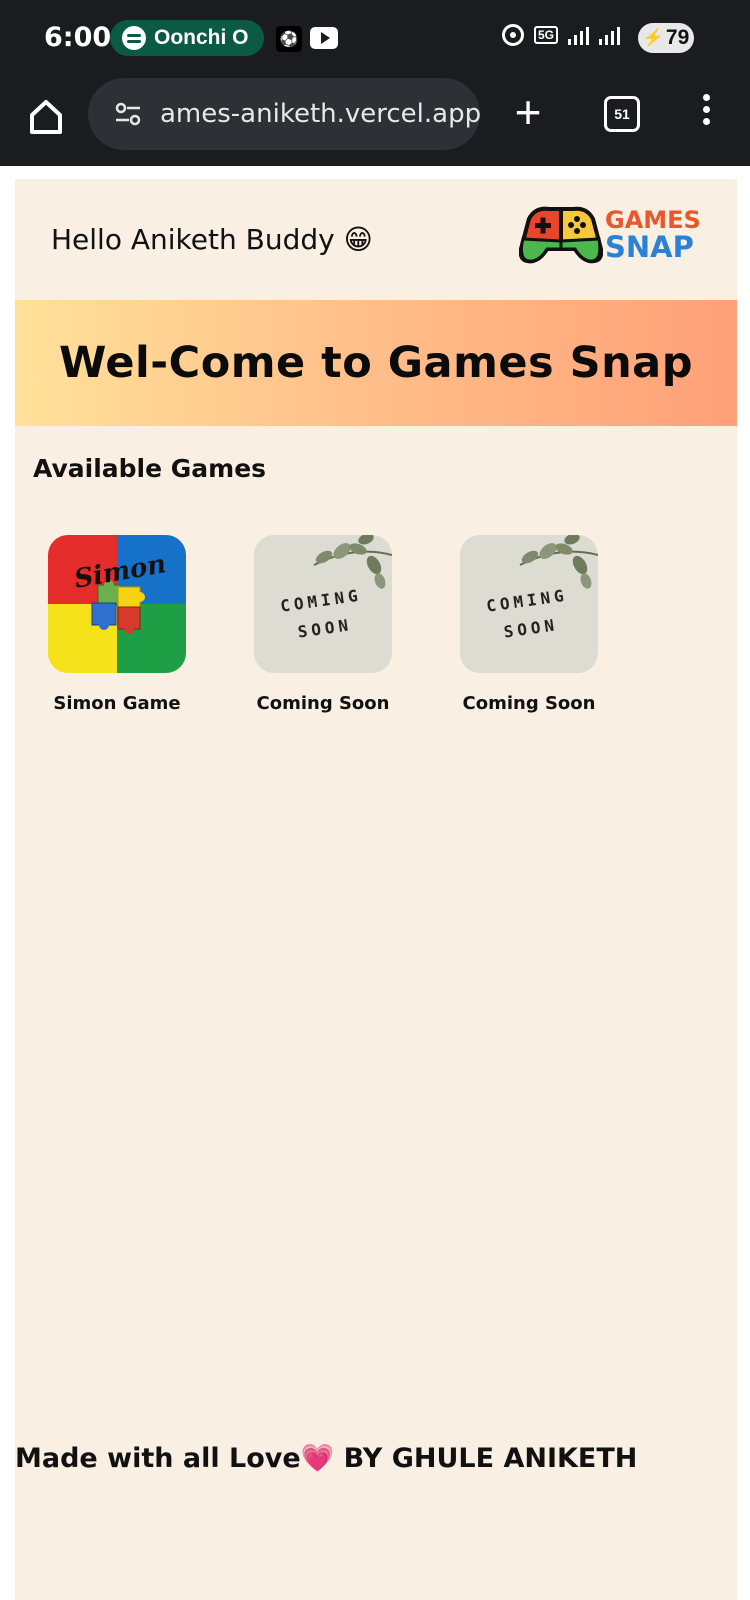  I want to click on spotify-icon, so click(134, 38).